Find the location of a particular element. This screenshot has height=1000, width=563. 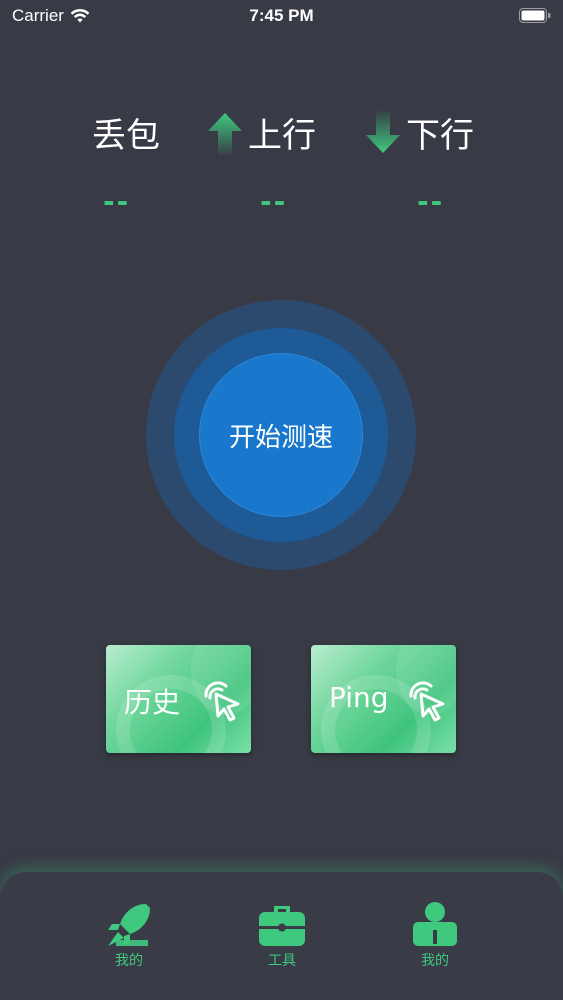

upload-text: 上行 is located at coordinates (282, 136).